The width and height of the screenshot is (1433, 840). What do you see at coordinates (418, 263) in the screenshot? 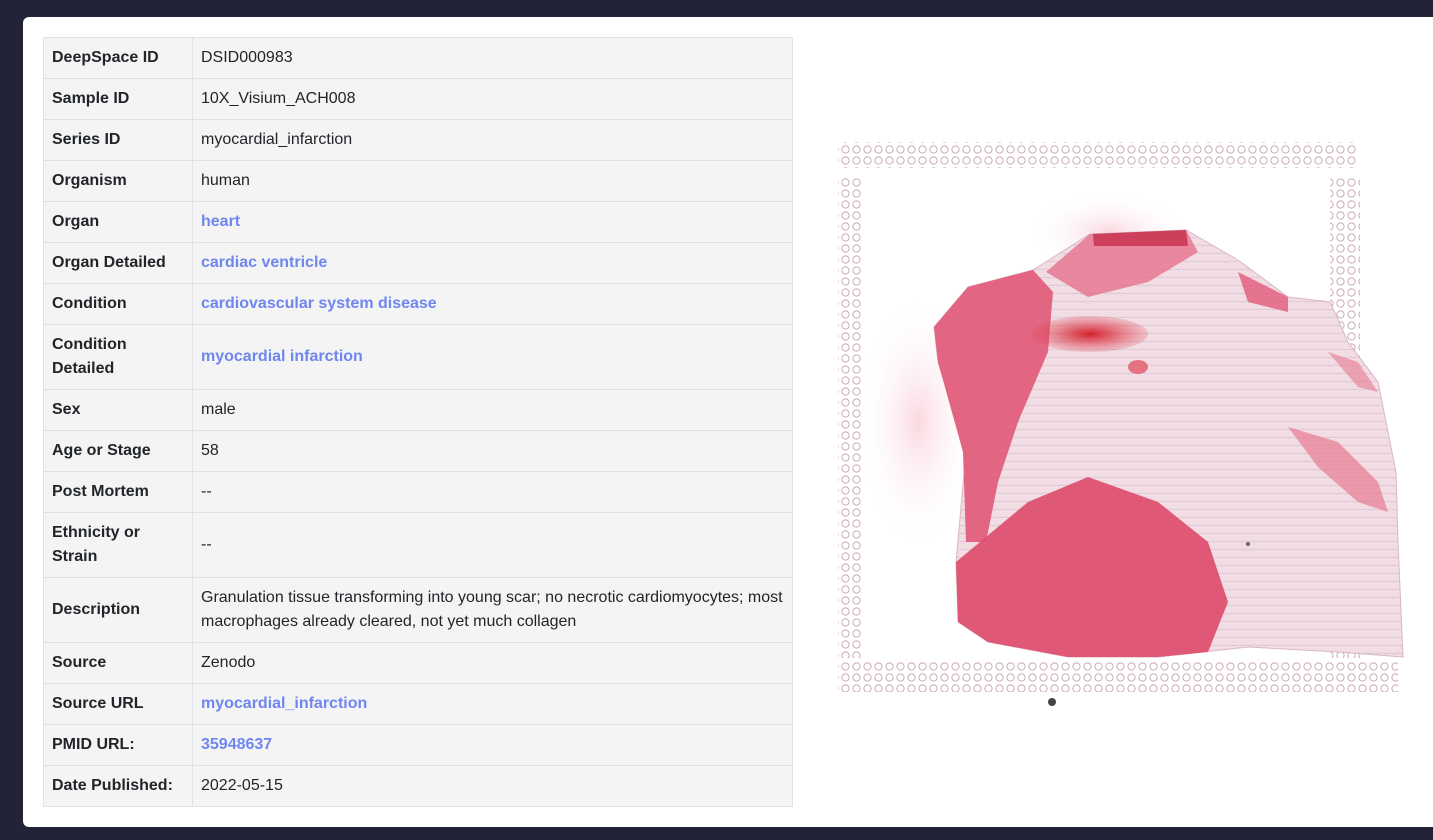
I see `table-row: Organ Detailed cardiac ventricle` at bounding box center [418, 263].